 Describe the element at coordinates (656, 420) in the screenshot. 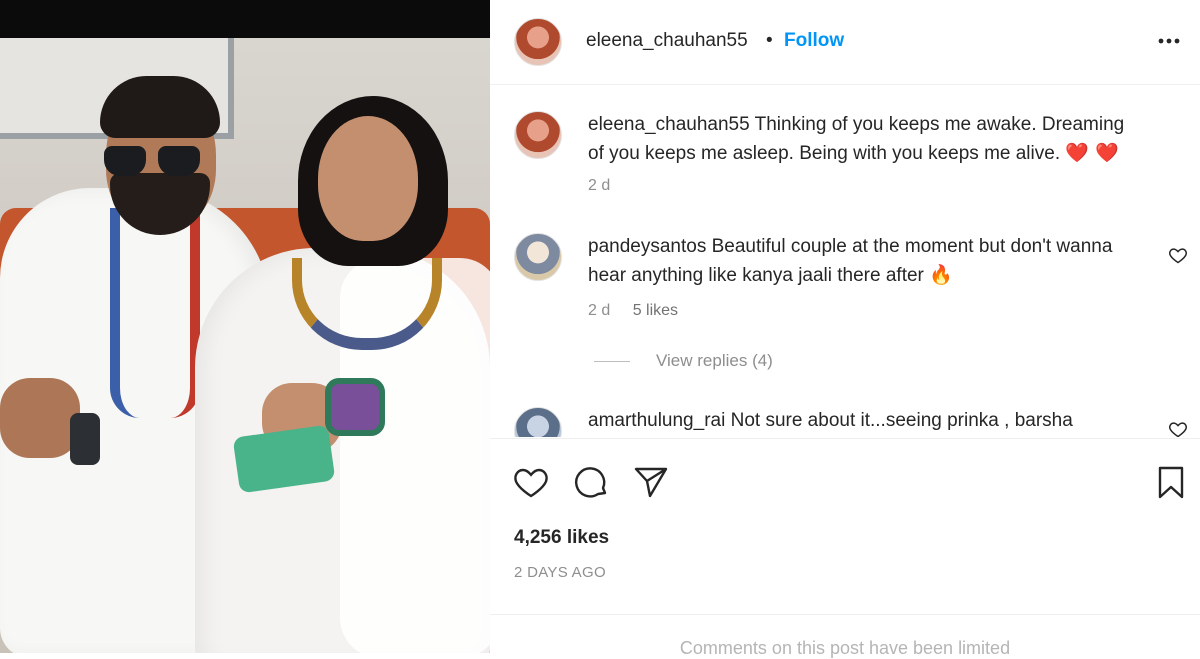

I see `comment-username: amarthulung_rai` at that location.